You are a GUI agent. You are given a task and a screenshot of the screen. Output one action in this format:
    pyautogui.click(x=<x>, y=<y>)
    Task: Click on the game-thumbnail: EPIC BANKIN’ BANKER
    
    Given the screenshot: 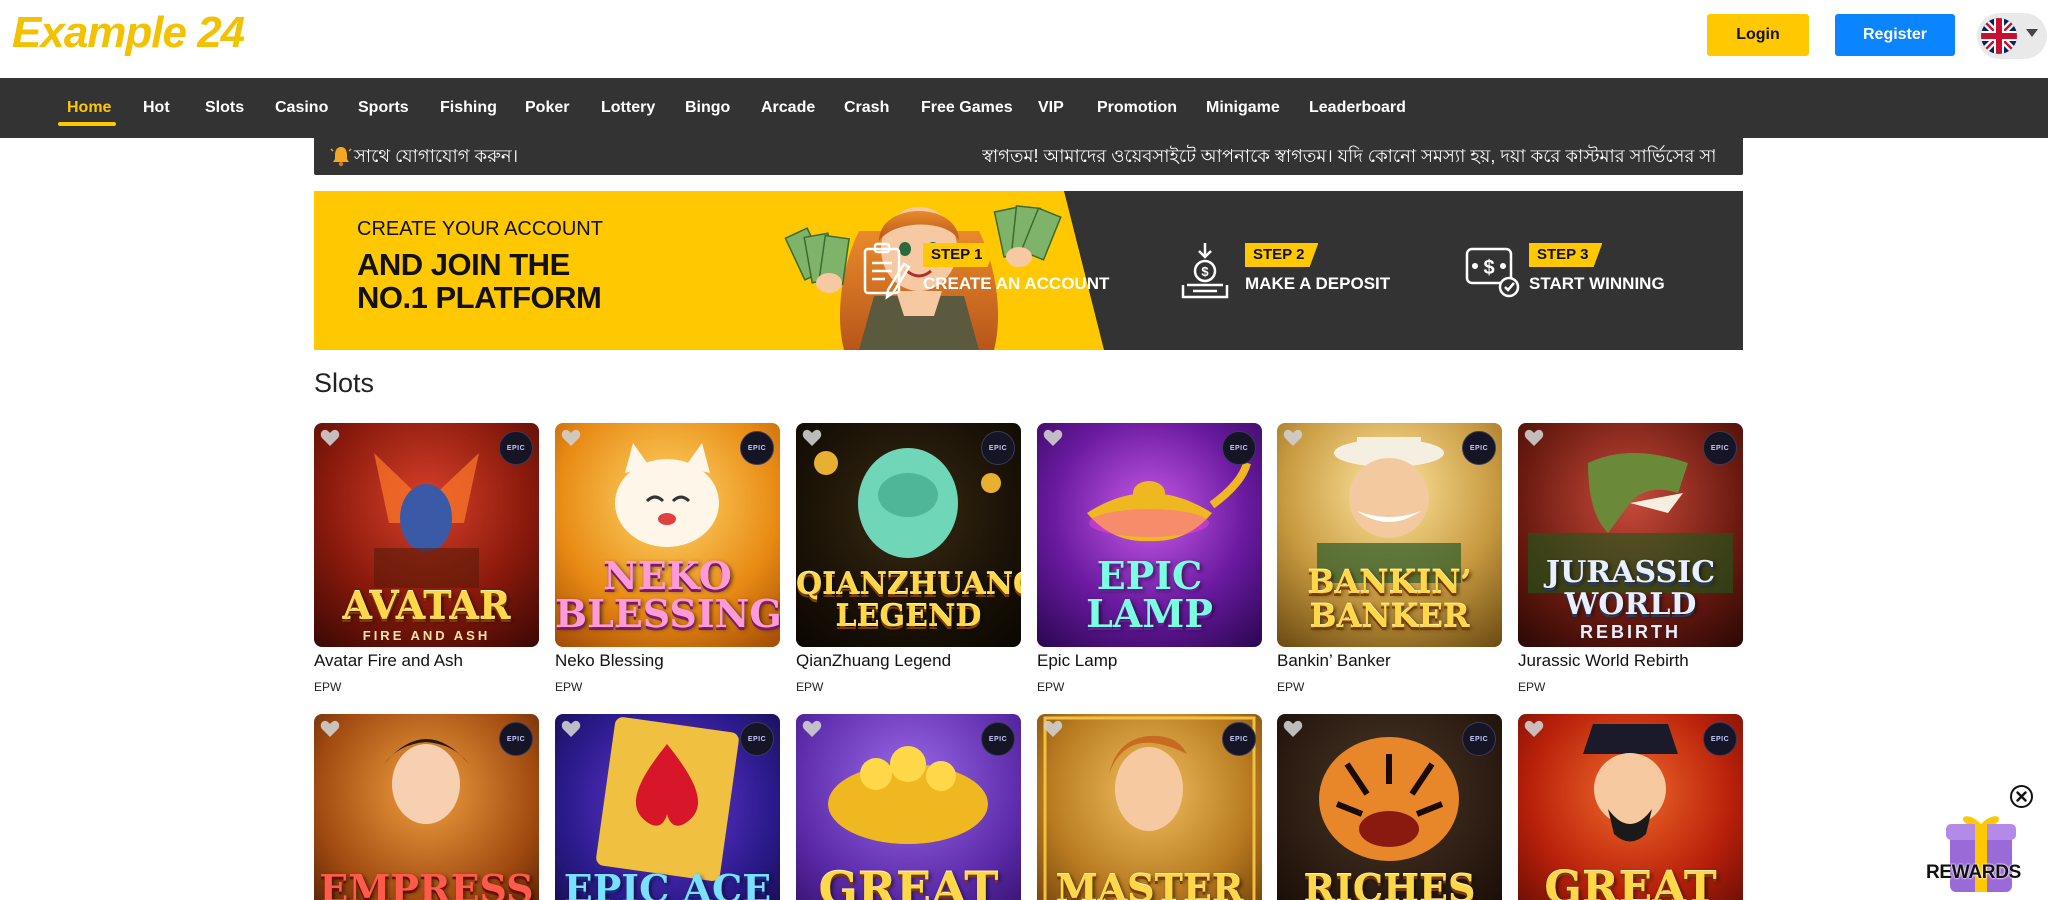 What is the action you would take?
    pyautogui.click(x=1389, y=535)
    